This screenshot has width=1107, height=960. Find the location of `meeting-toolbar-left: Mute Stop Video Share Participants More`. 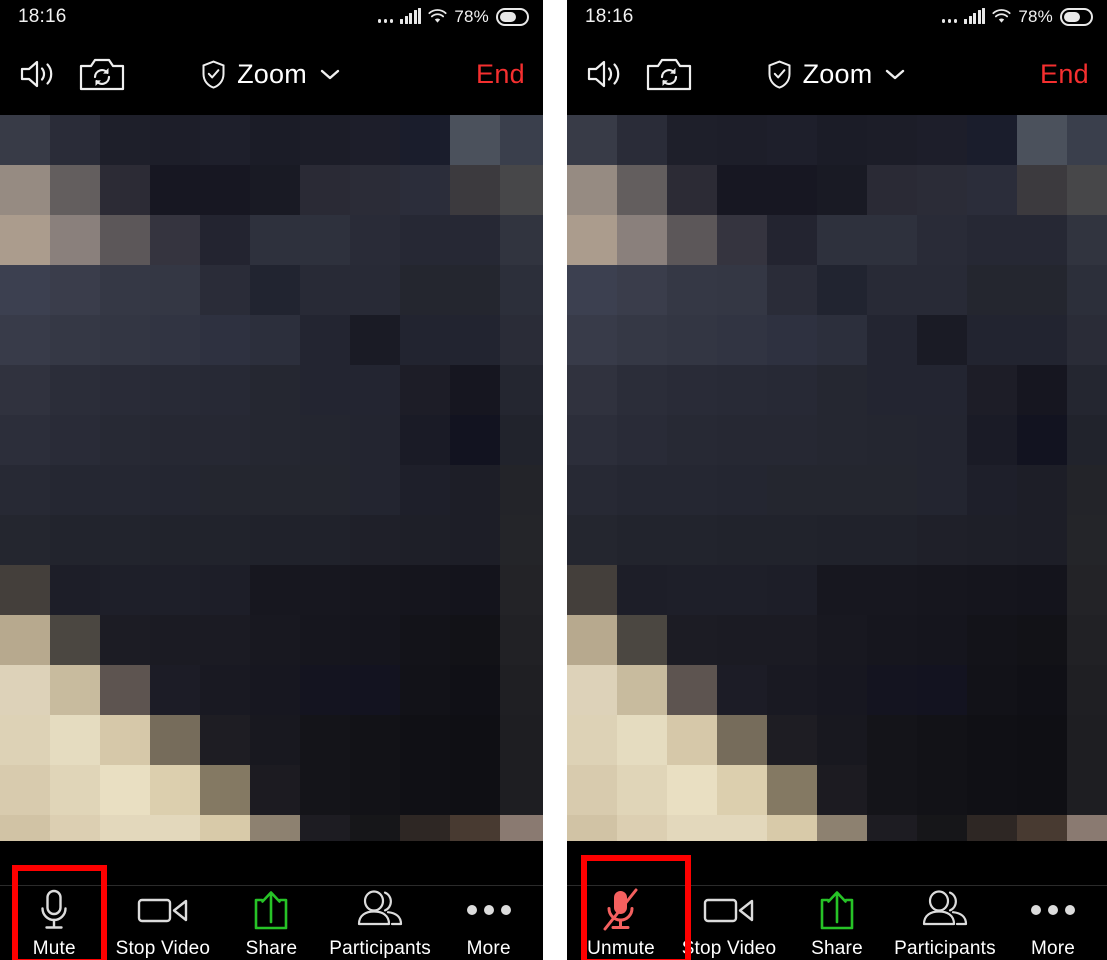

meeting-toolbar-left: Mute Stop Video Share Participants More is located at coordinates (271, 900).